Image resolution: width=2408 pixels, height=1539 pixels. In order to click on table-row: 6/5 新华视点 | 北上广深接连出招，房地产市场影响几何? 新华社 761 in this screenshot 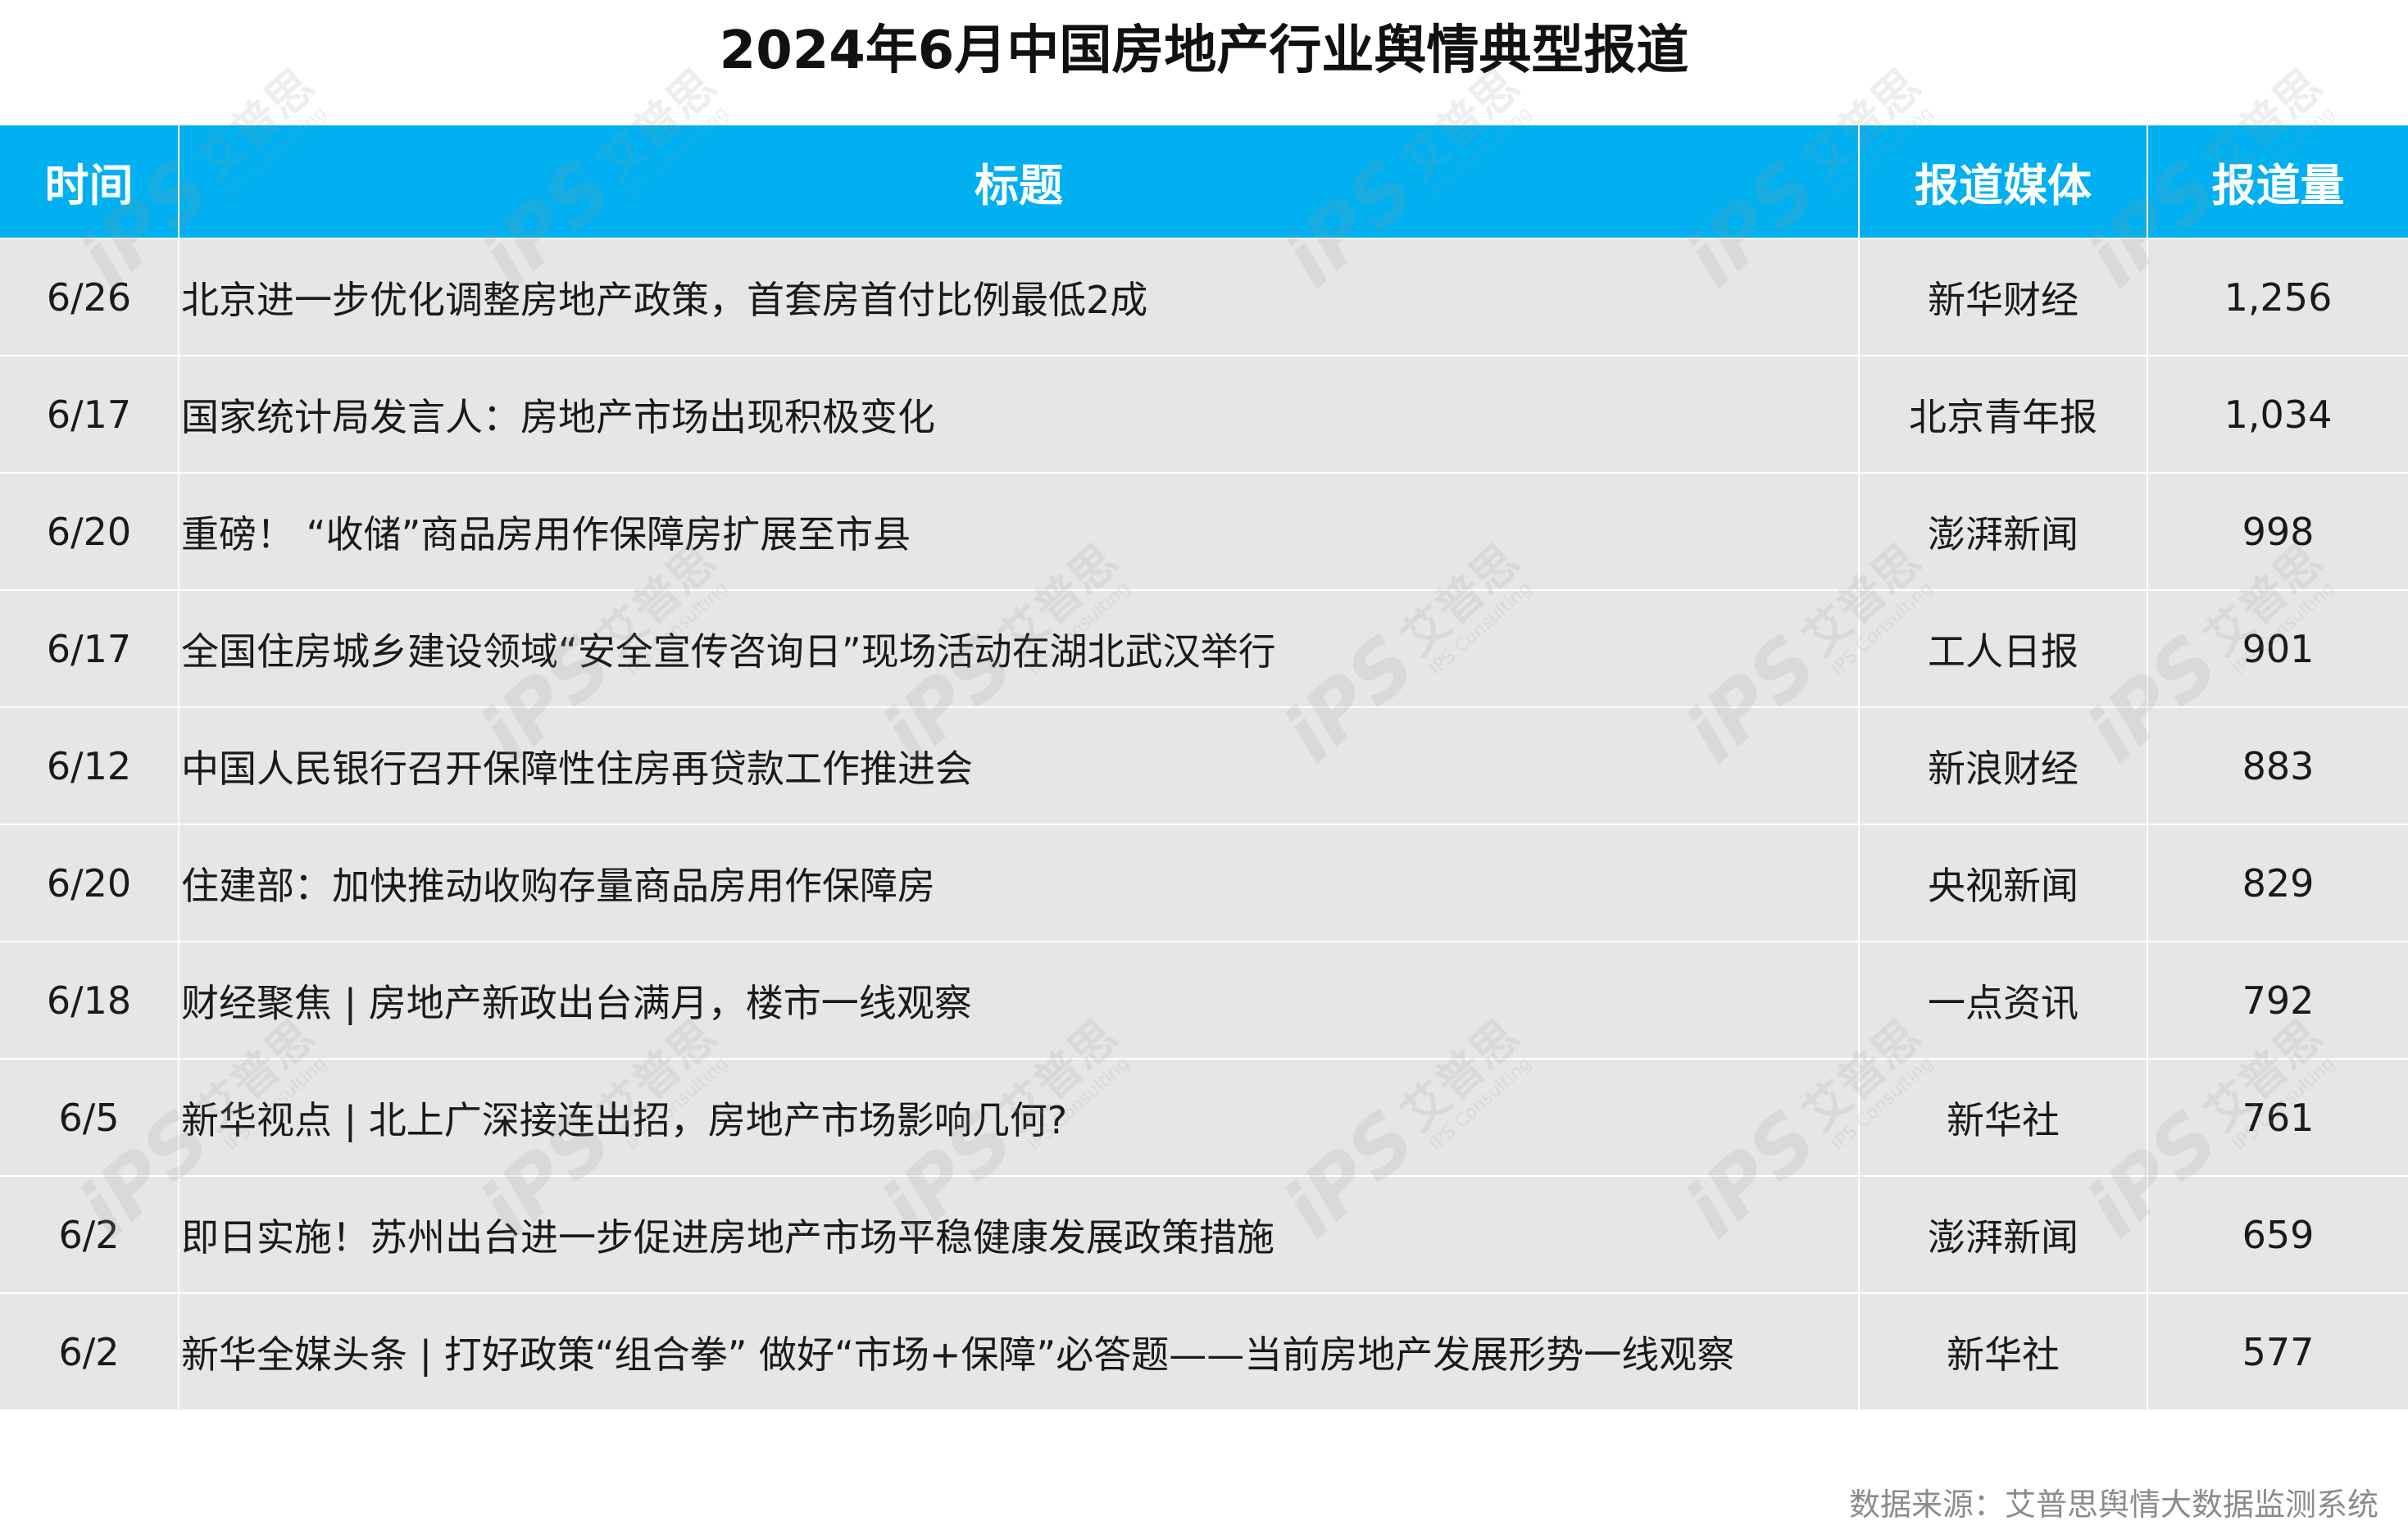, I will do `click(1204, 1117)`.